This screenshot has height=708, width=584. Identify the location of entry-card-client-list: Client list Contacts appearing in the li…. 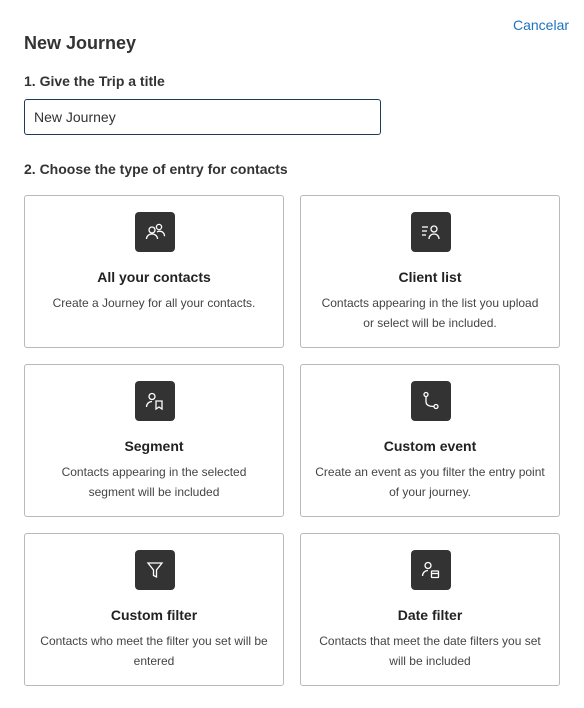
(430, 271).